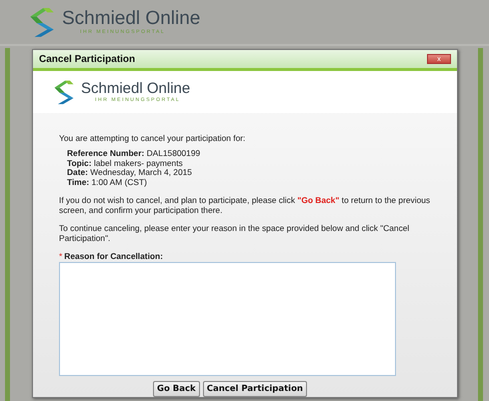 The height and width of the screenshot is (401, 489). Describe the element at coordinates (176, 389) in the screenshot. I see `action-button: Go Back` at that location.